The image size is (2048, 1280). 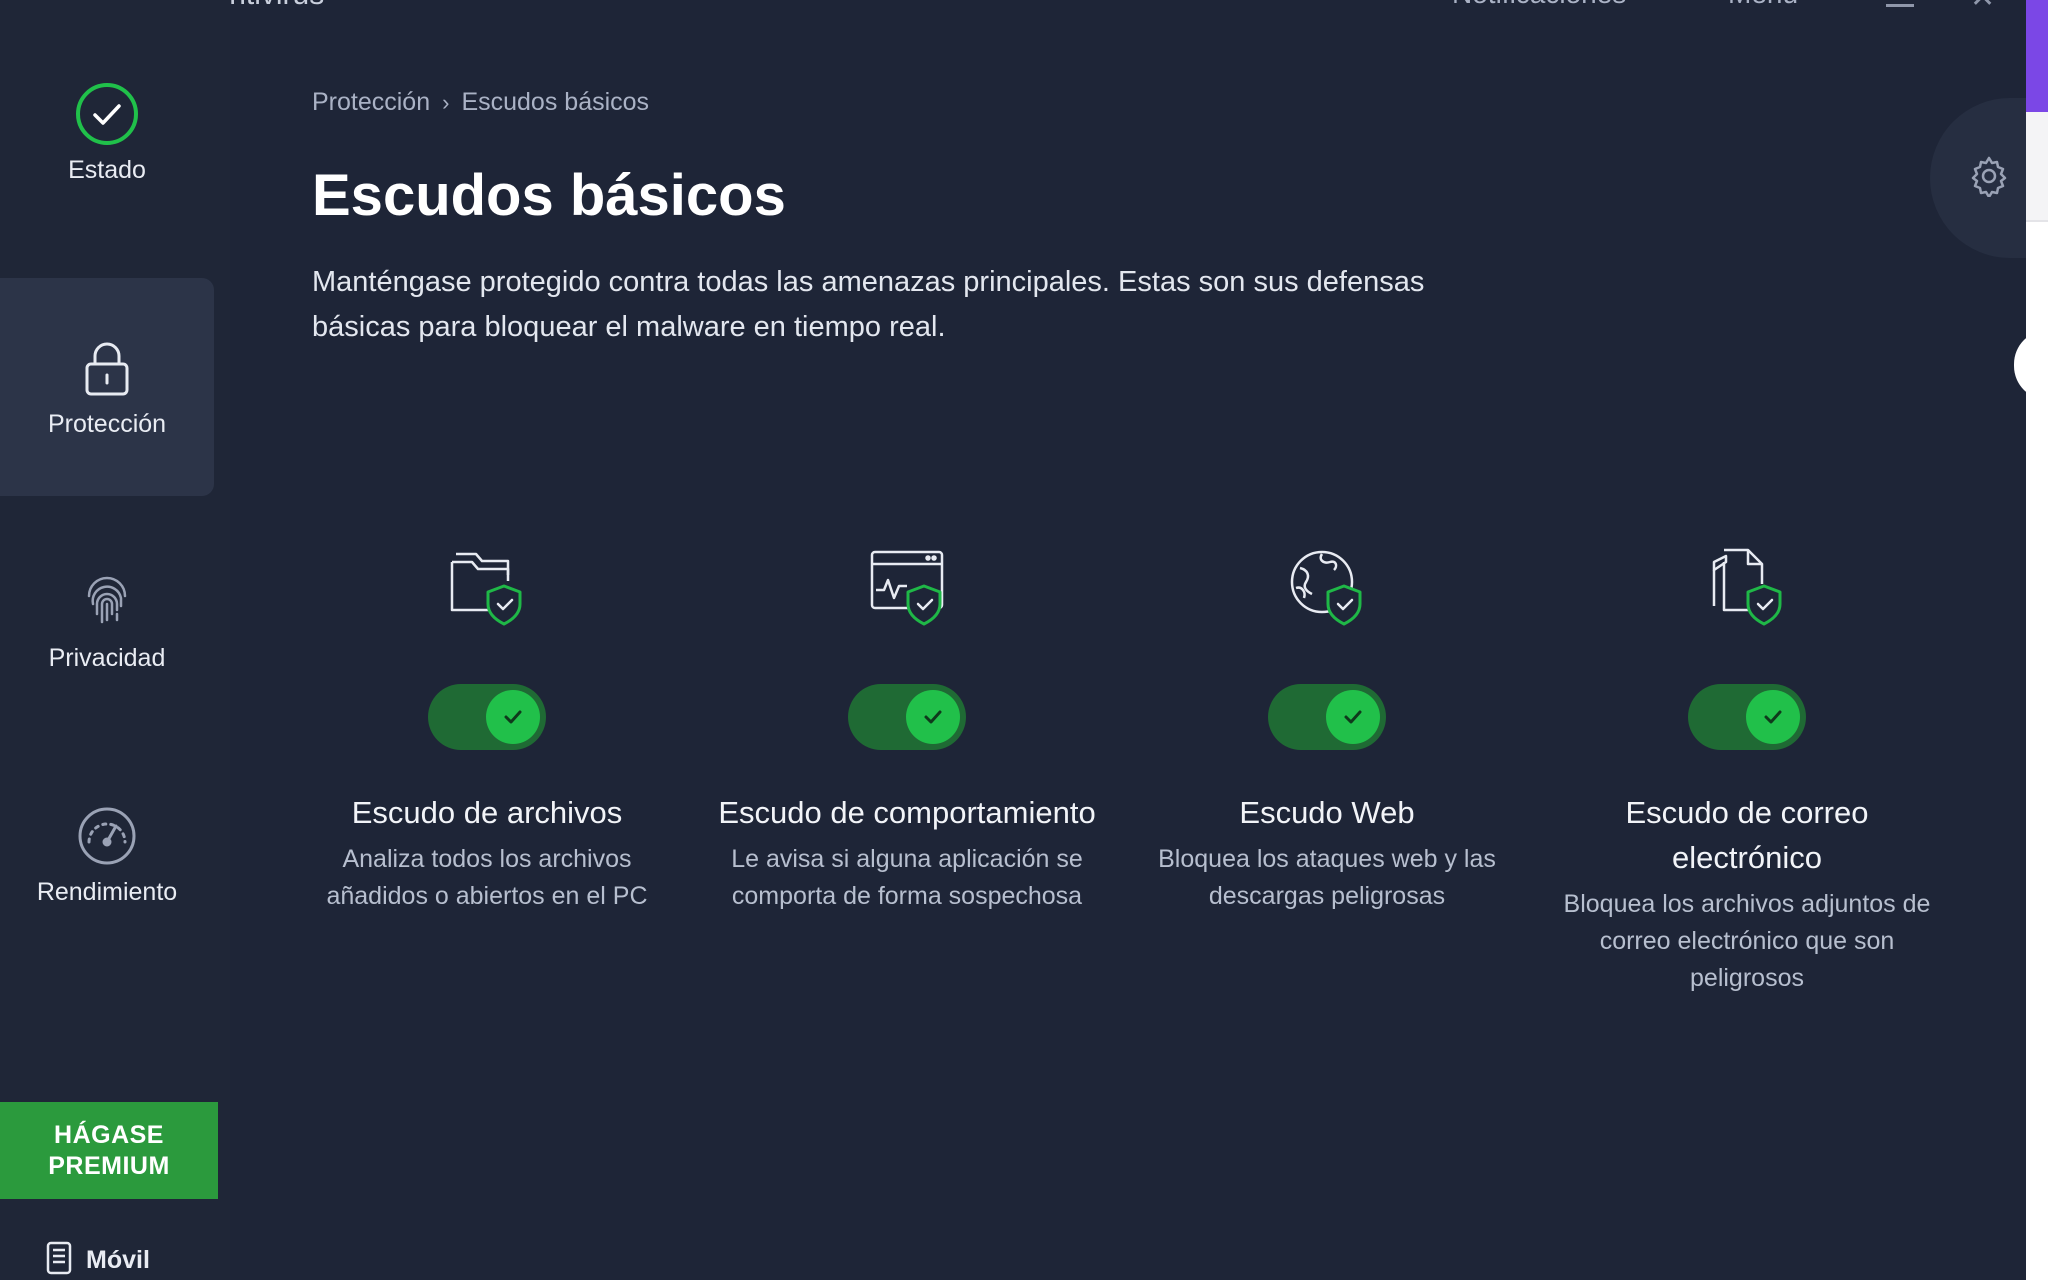 What do you see at coordinates (109, 1135) in the screenshot?
I see `premium-line-1: HÁGASE` at bounding box center [109, 1135].